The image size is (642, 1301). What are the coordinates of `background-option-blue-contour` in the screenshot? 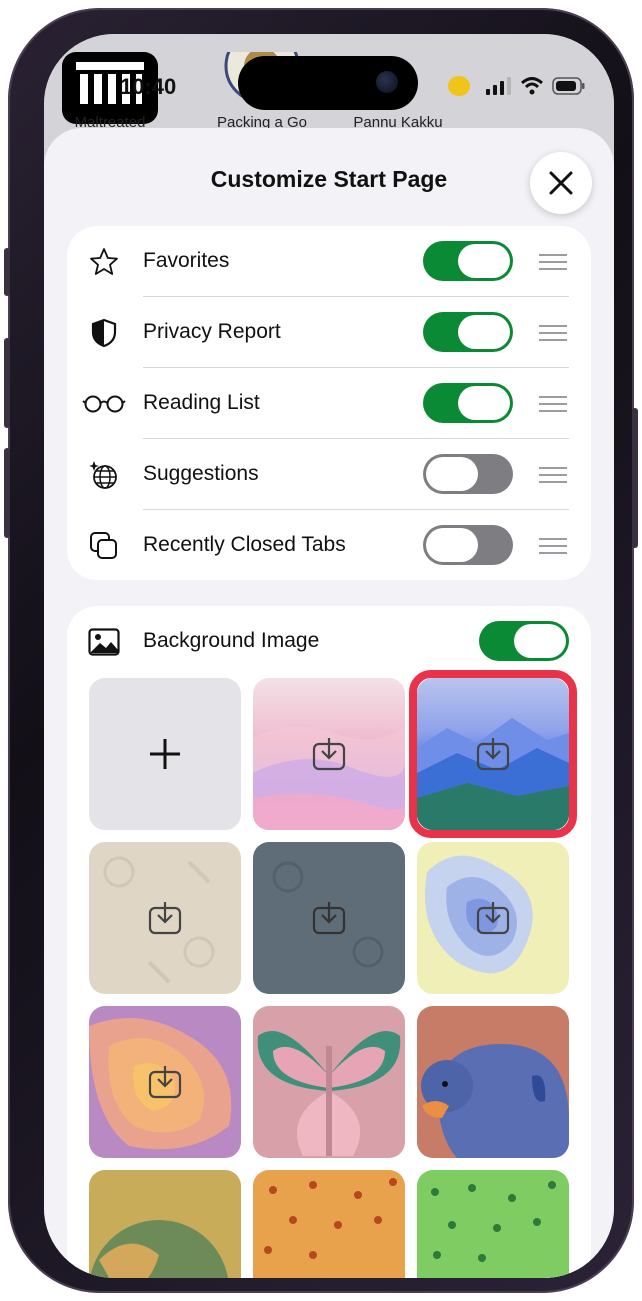 It's located at (493, 918).